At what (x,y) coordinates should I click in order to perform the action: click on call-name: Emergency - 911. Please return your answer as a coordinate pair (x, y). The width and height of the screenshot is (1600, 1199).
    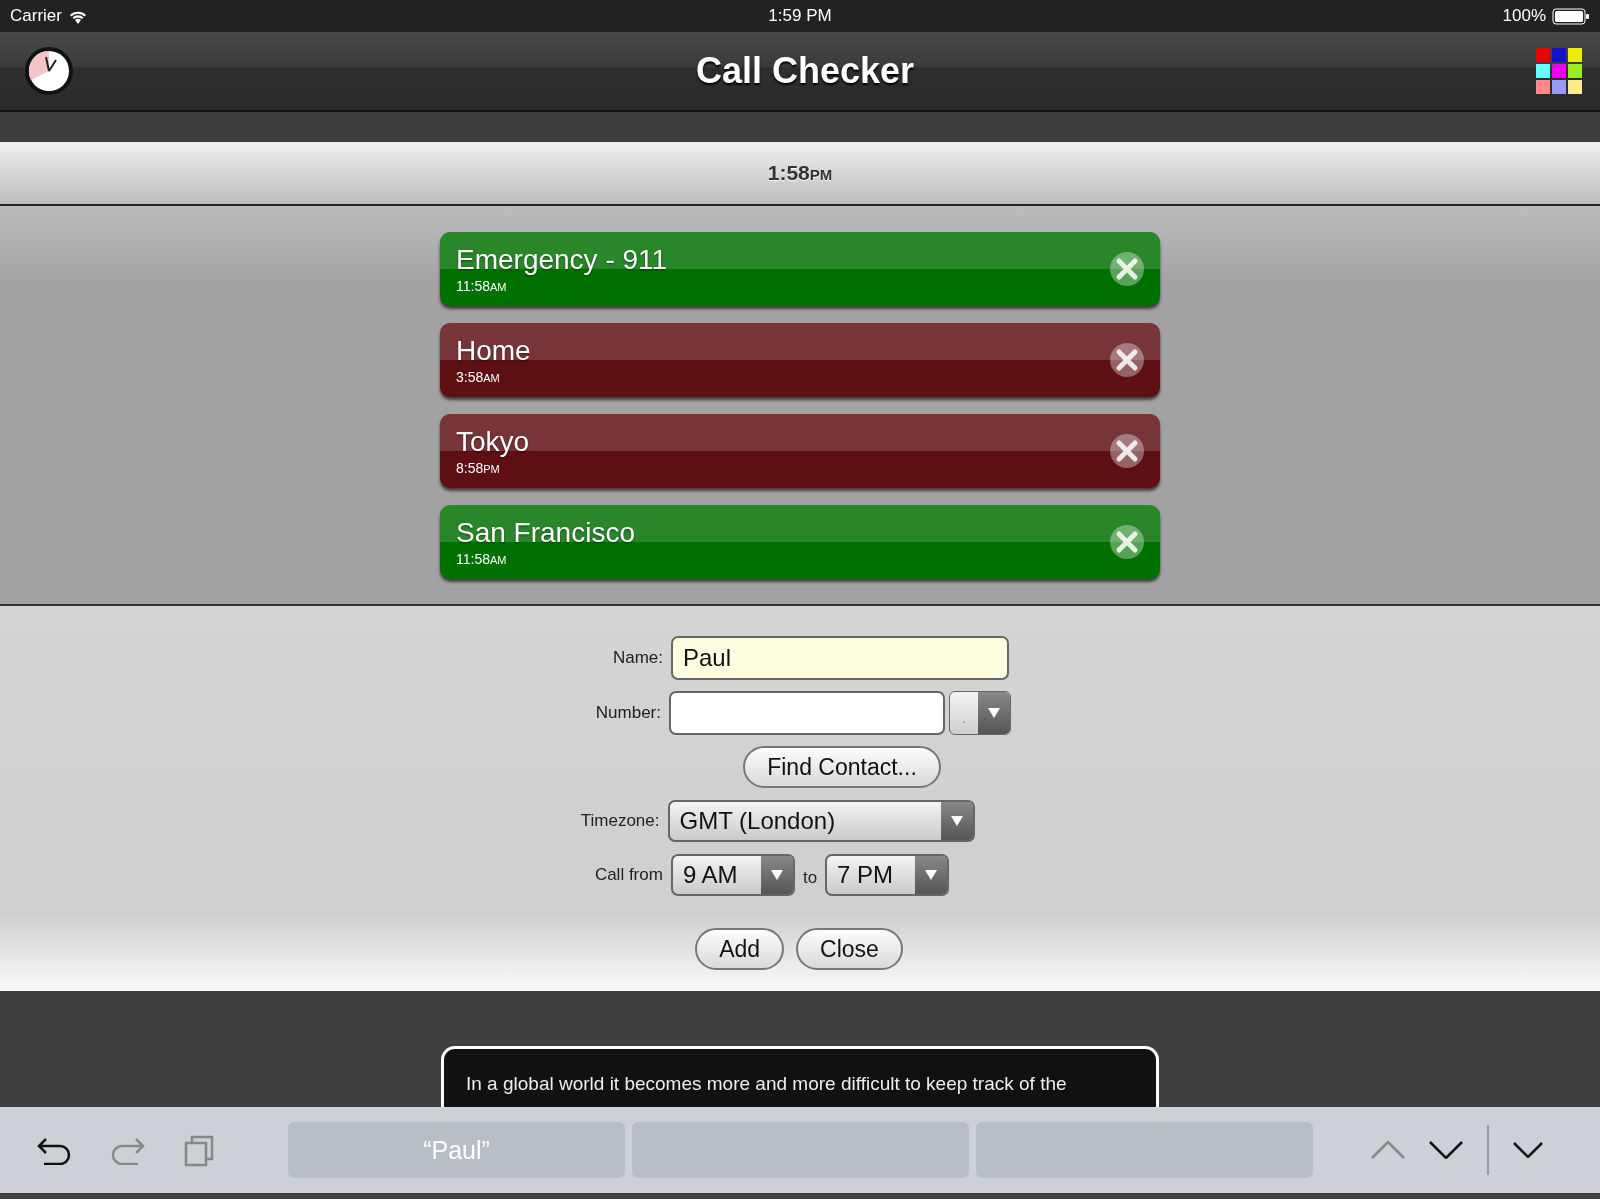
    Looking at the image, I should click on (562, 260).